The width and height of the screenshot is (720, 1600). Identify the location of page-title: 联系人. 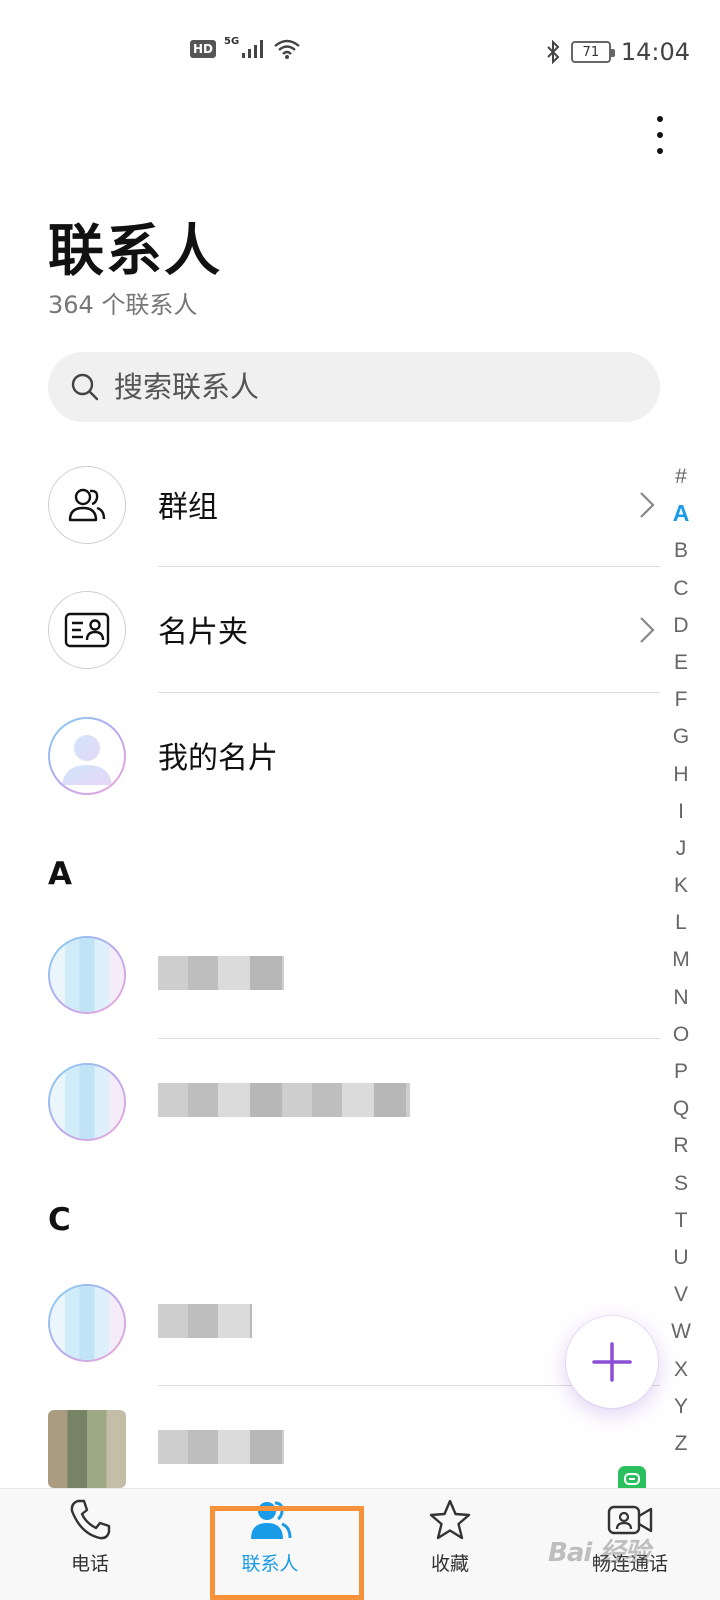
(135, 251).